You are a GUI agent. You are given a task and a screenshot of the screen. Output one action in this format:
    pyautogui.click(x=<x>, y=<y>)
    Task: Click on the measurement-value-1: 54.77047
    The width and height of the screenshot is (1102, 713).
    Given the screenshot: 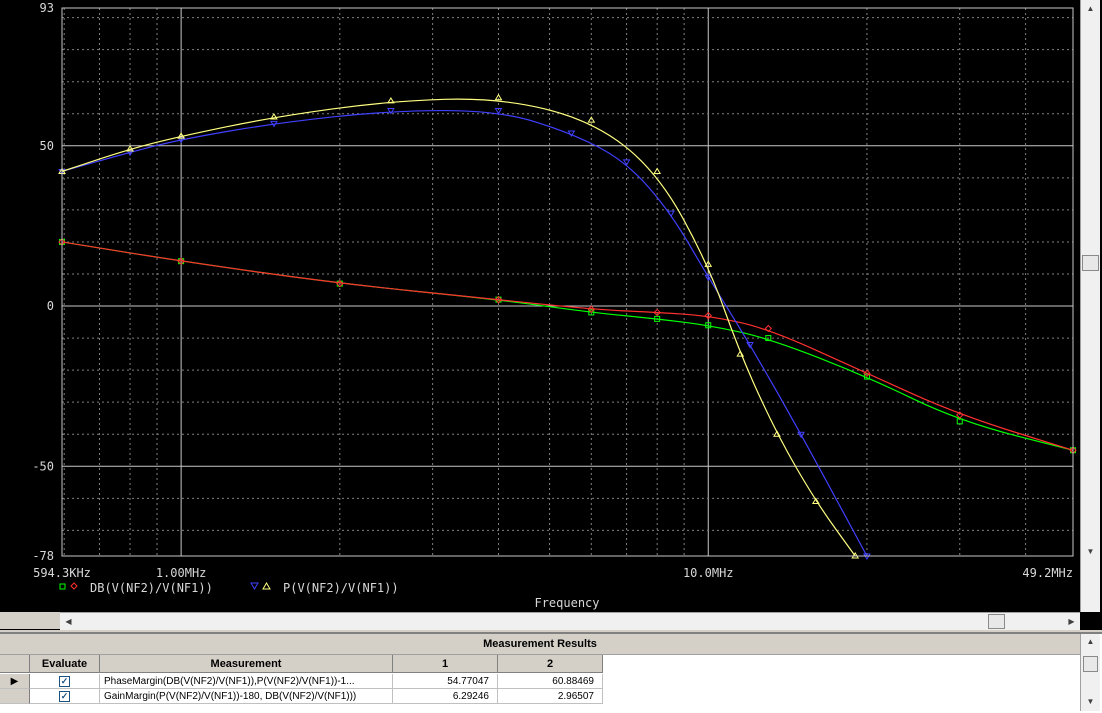 What is the action you would take?
    pyautogui.click(x=445, y=681)
    